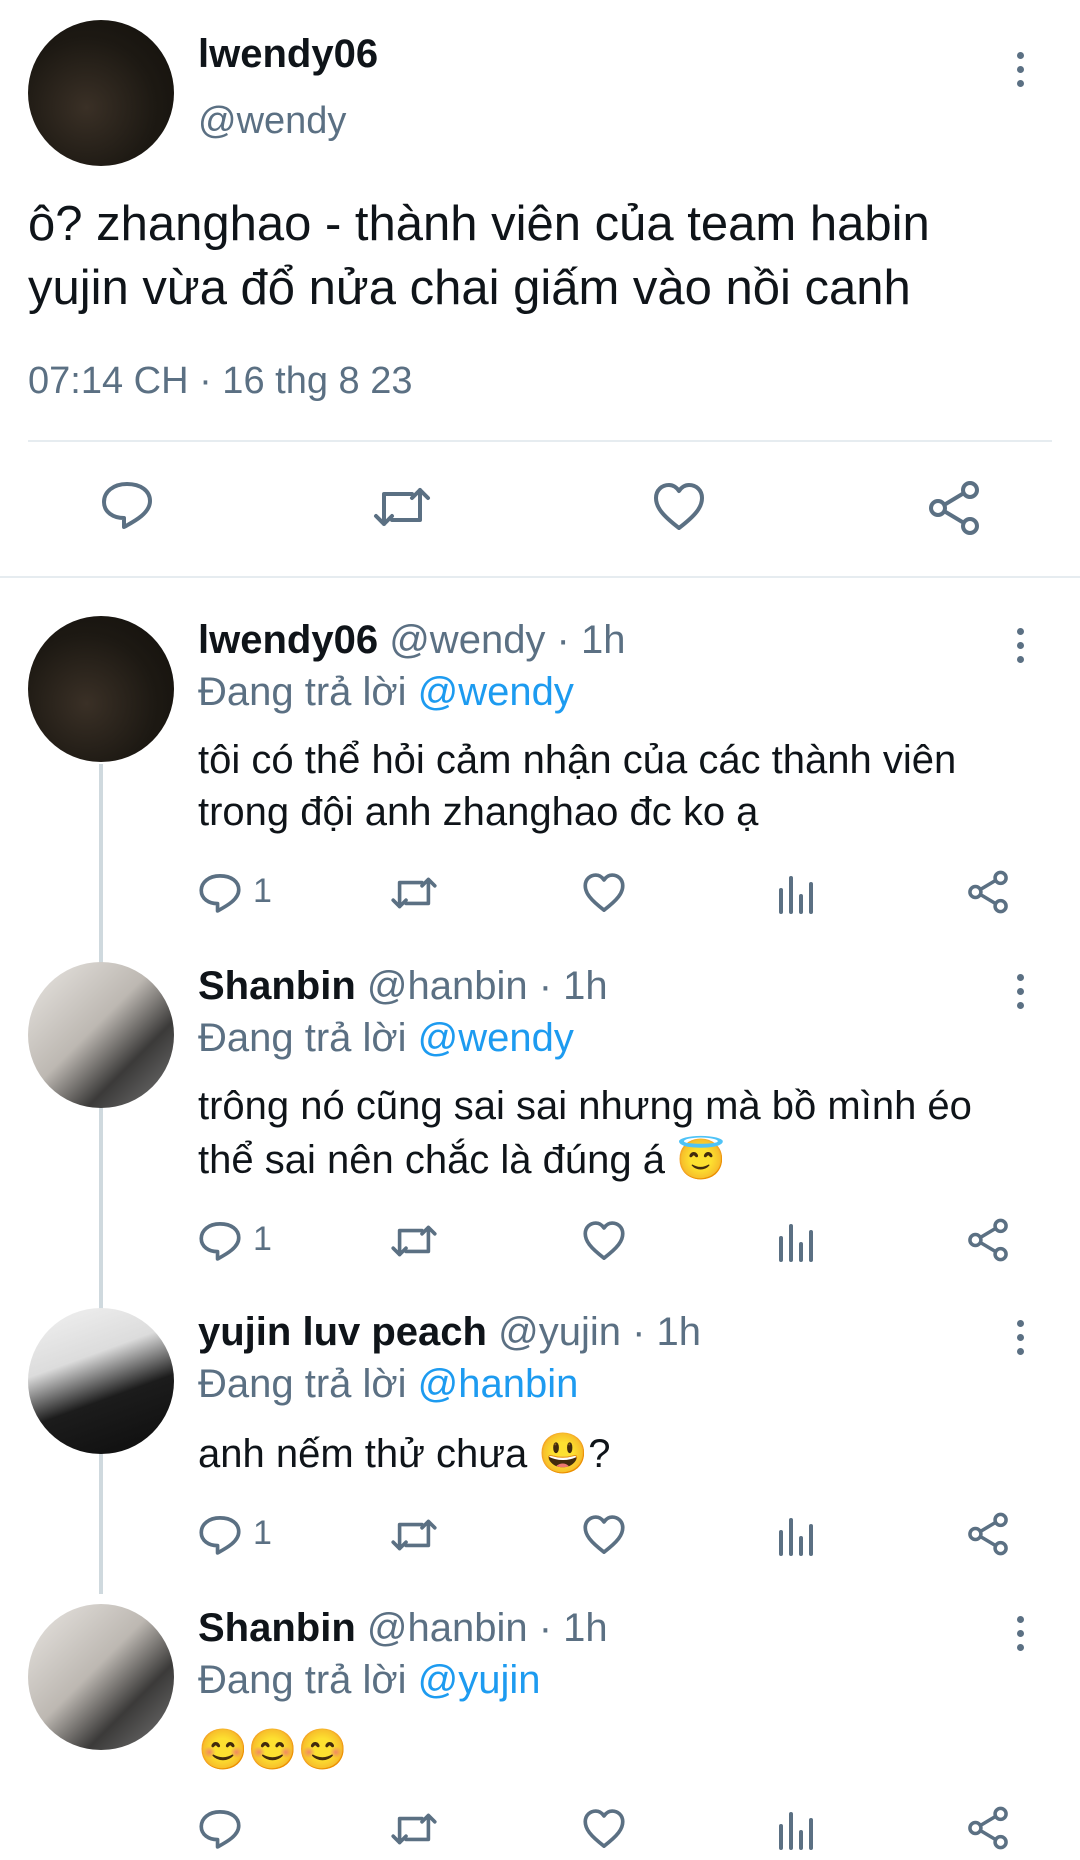 This screenshot has height=1860, width=1080. What do you see at coordinates (462, 1160) in the screenshot?
I see `reply-text-line2: thể sai nên chắc là đúng á 😇` at bounding box center [462, 1160].